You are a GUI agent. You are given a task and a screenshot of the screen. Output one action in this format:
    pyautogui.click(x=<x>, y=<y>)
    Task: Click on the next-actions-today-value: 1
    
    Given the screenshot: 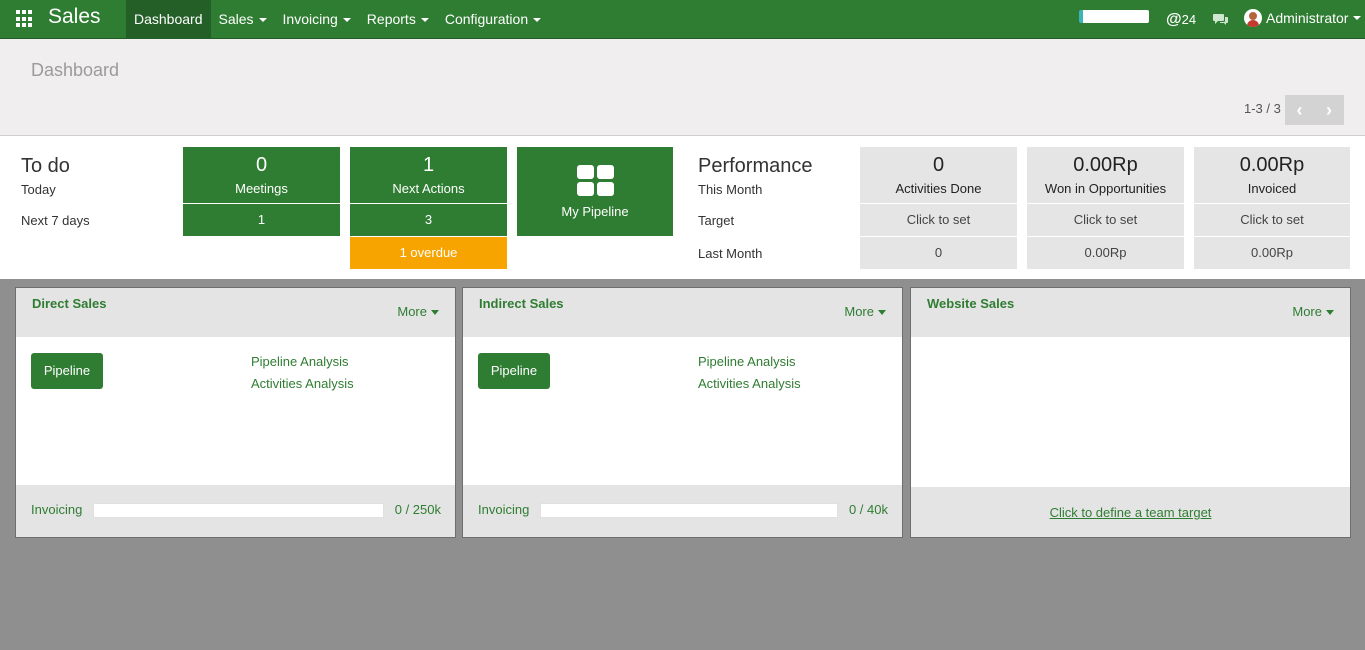 What is the action you would take?
    pyautogui.click(x=428, y=165)
    